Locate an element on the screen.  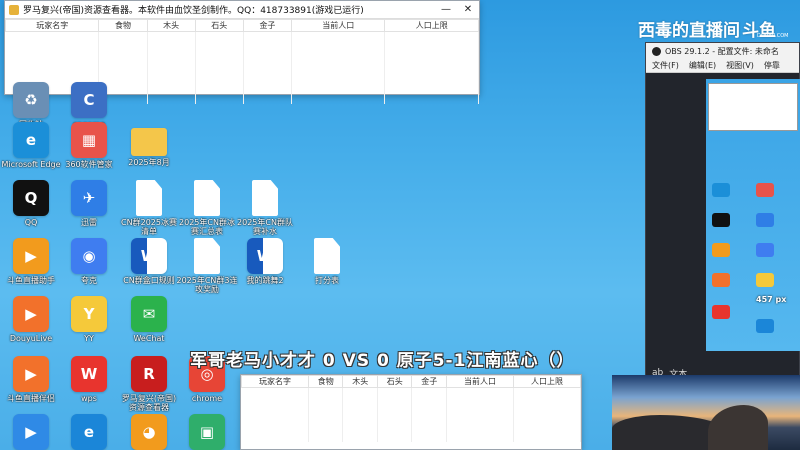
desktop-icon: ▶ 斗鱼直播助手 is located at coordinates (31, 261).